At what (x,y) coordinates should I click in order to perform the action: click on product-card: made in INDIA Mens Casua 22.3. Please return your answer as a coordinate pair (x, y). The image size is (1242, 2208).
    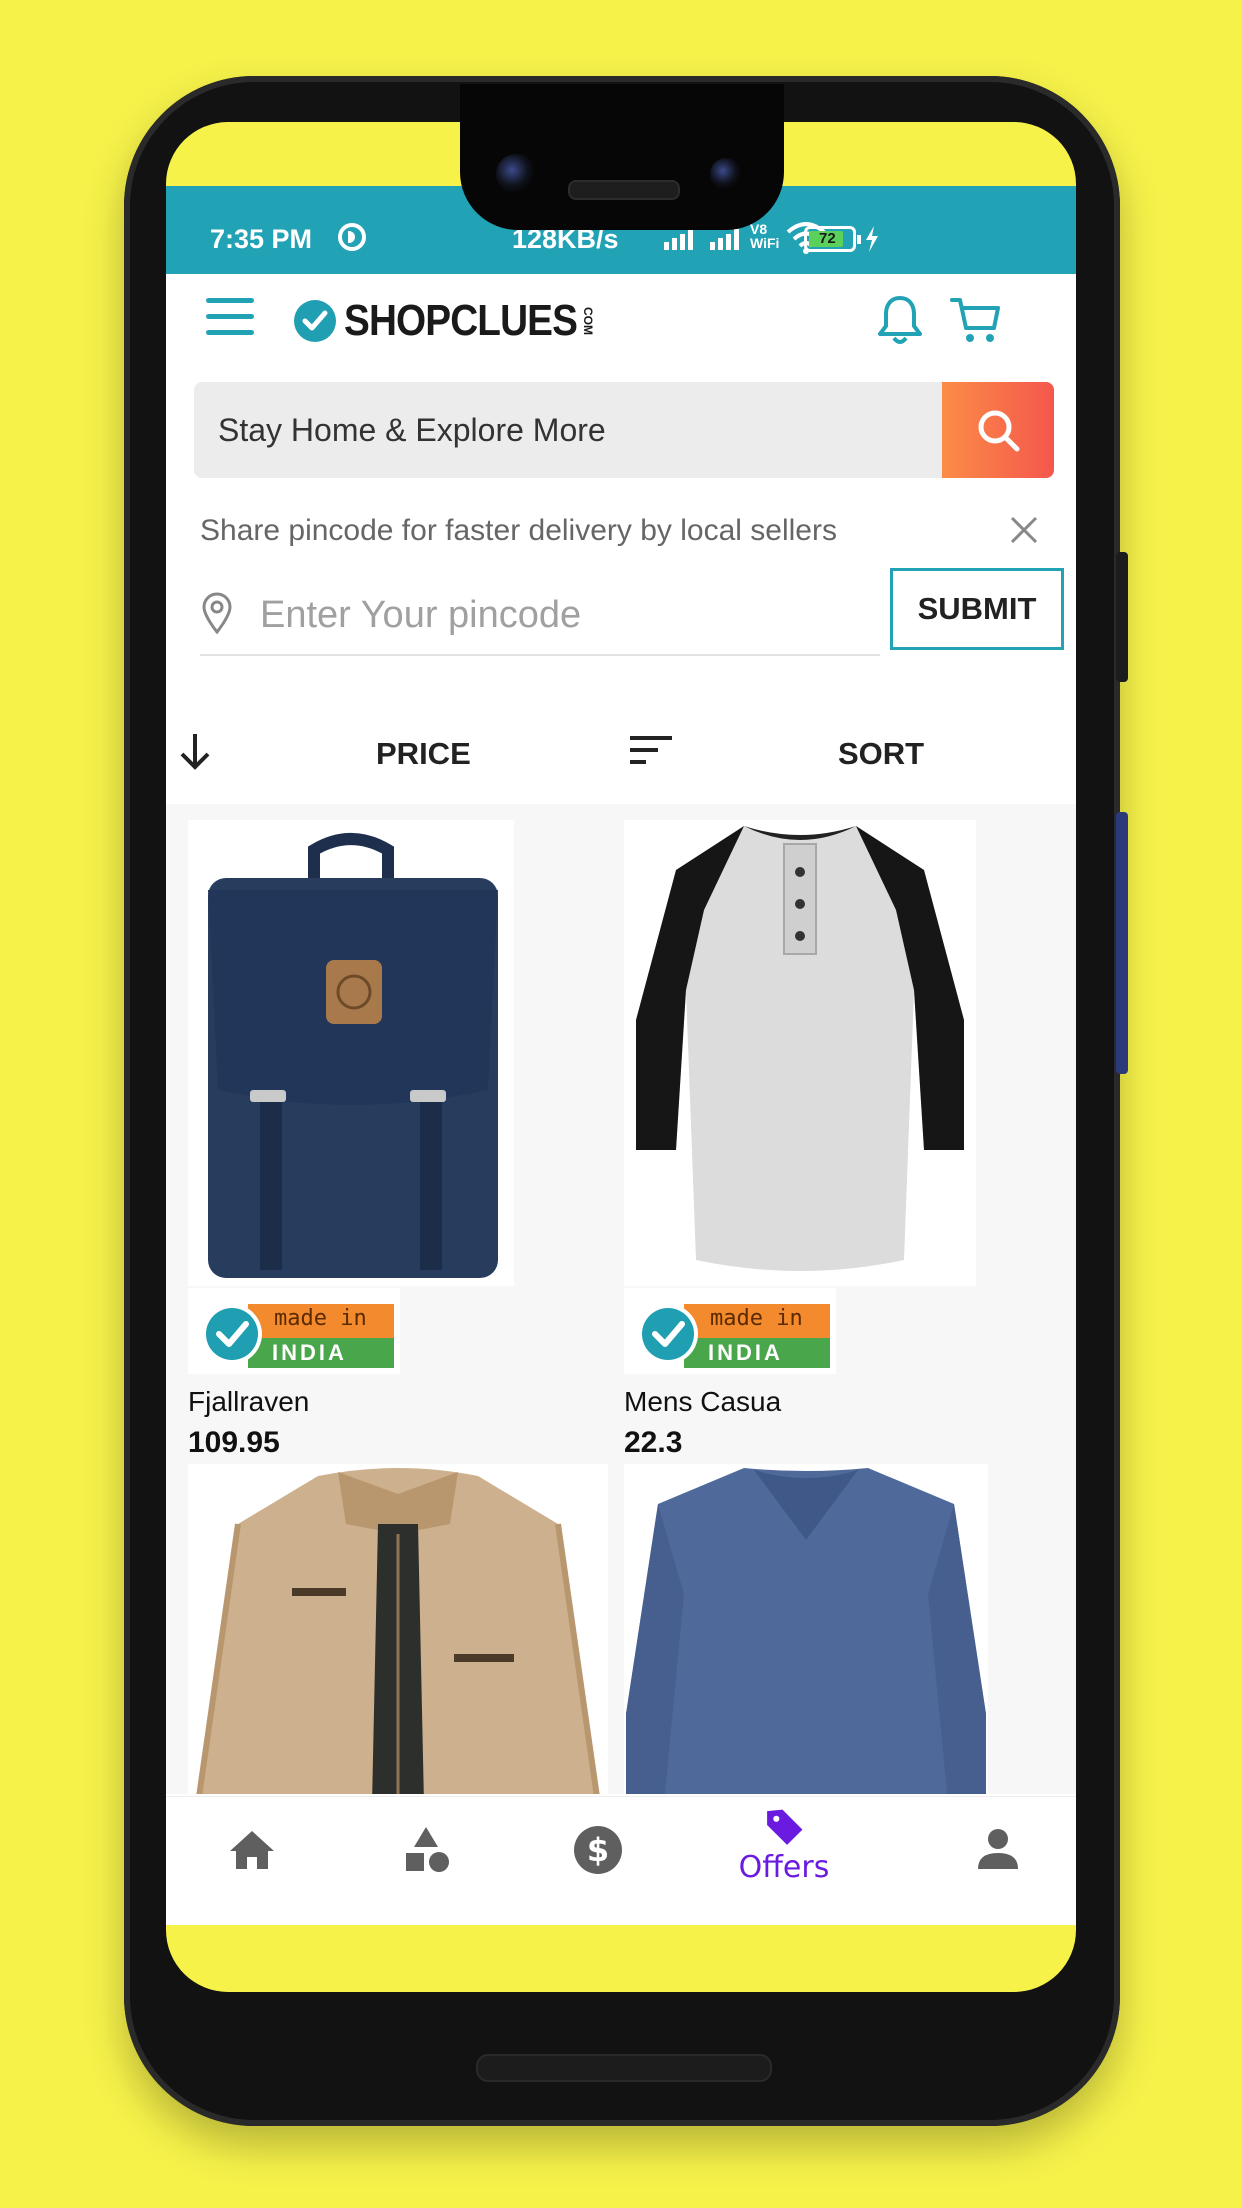
    Looking at the image, I should click on (800, 1139).